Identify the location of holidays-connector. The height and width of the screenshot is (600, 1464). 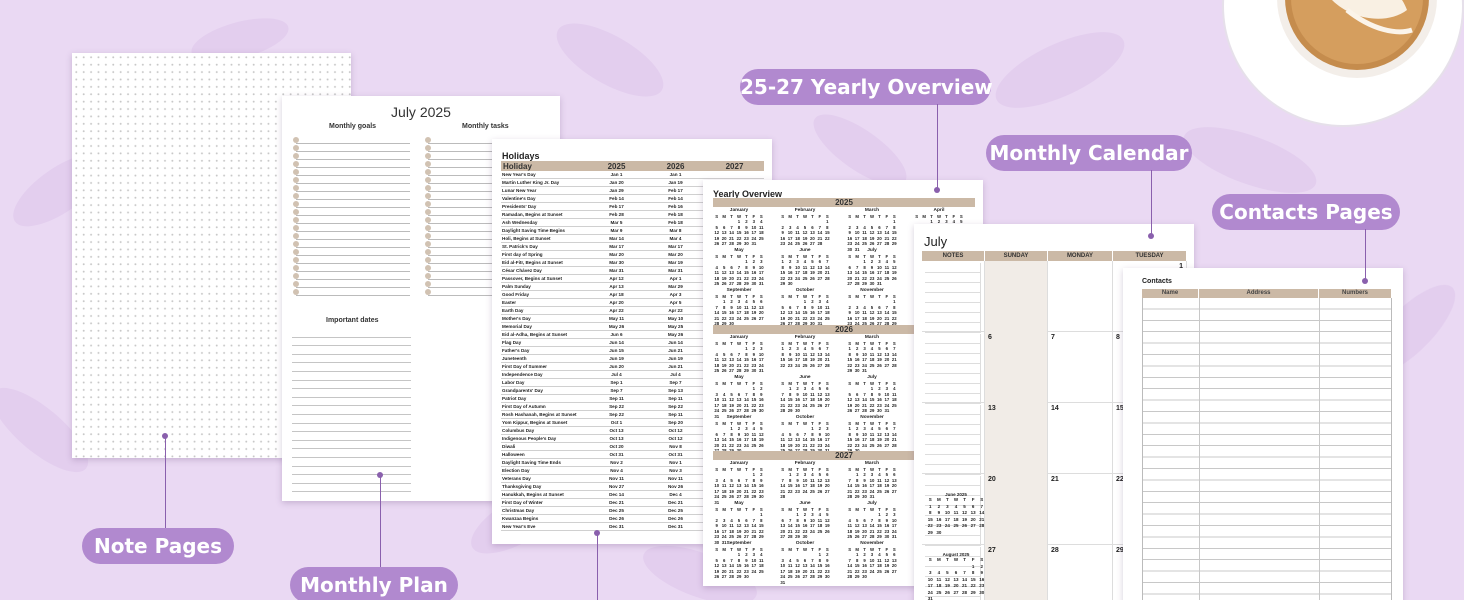
(597, 566).